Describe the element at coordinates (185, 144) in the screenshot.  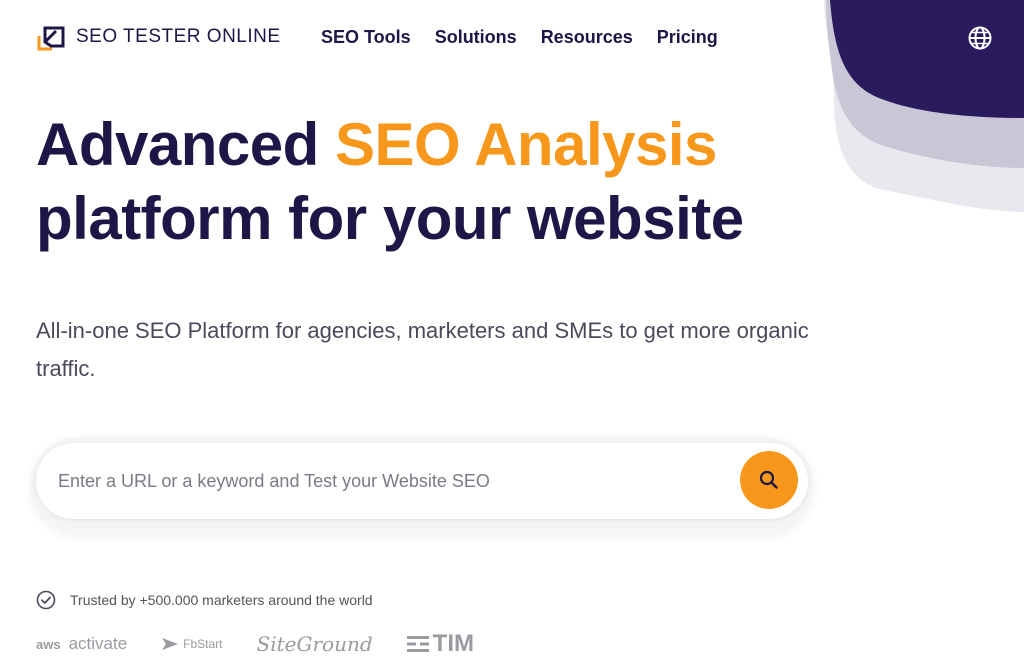
I see `hero-title-part1: Advanced` at that location.